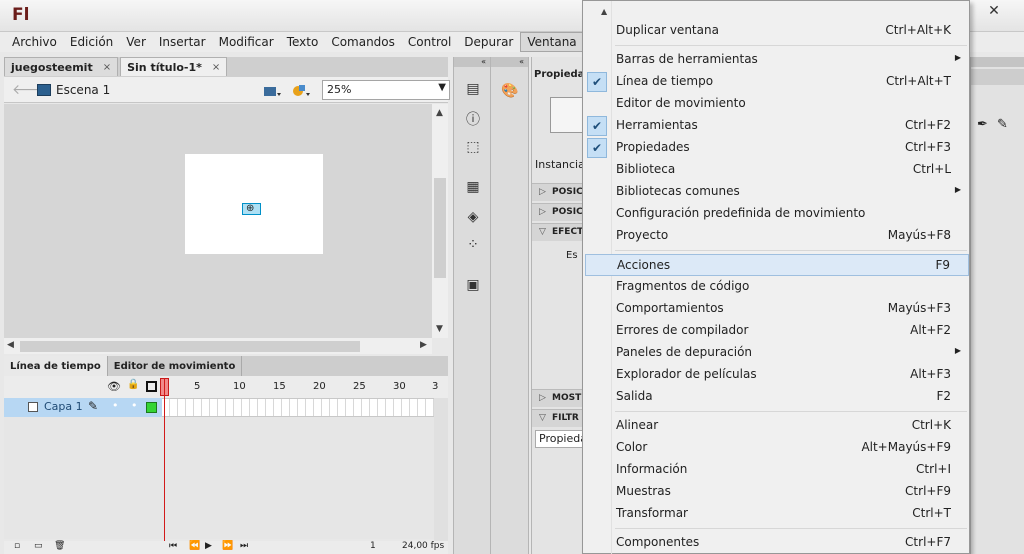 The height and width of the screenshot is (554, 1024). I want to click on menu-item-editor-de-movimiento: Editor de movimiento, so click(777, 104).